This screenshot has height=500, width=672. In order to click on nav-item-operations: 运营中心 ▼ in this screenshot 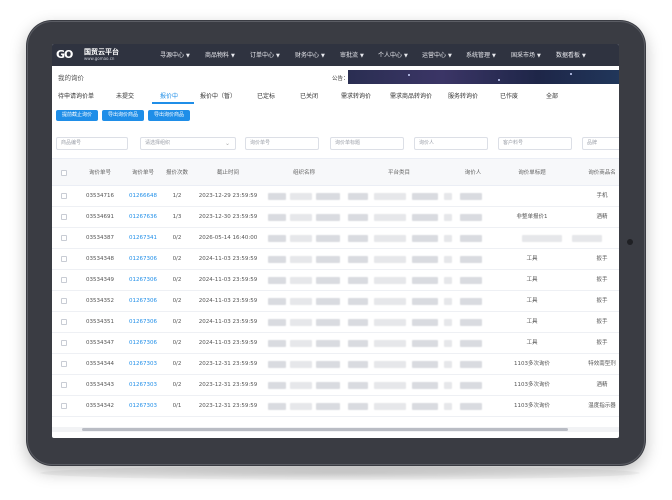, I will do `click(437, 54)`.